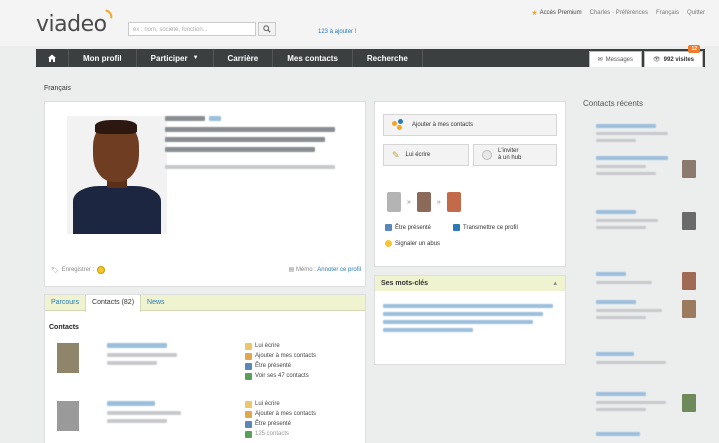 This screenshot has width=719, height=443. Describe the element at coordinates (280, 424) in the screenshot. I see `contact-2-introduce: Être présenté` at that location.